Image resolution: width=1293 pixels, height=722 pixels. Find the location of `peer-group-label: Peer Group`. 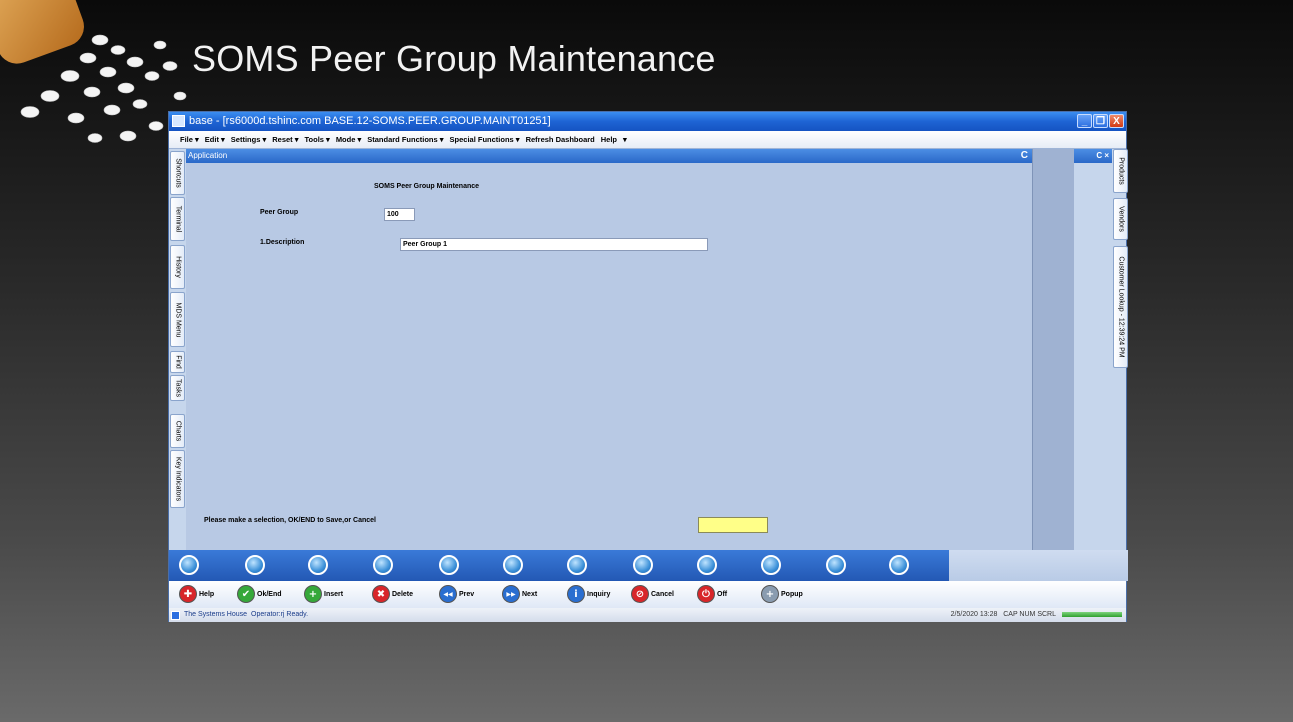

peer-group-label: Peer Group is located at coordinates (279, 212).